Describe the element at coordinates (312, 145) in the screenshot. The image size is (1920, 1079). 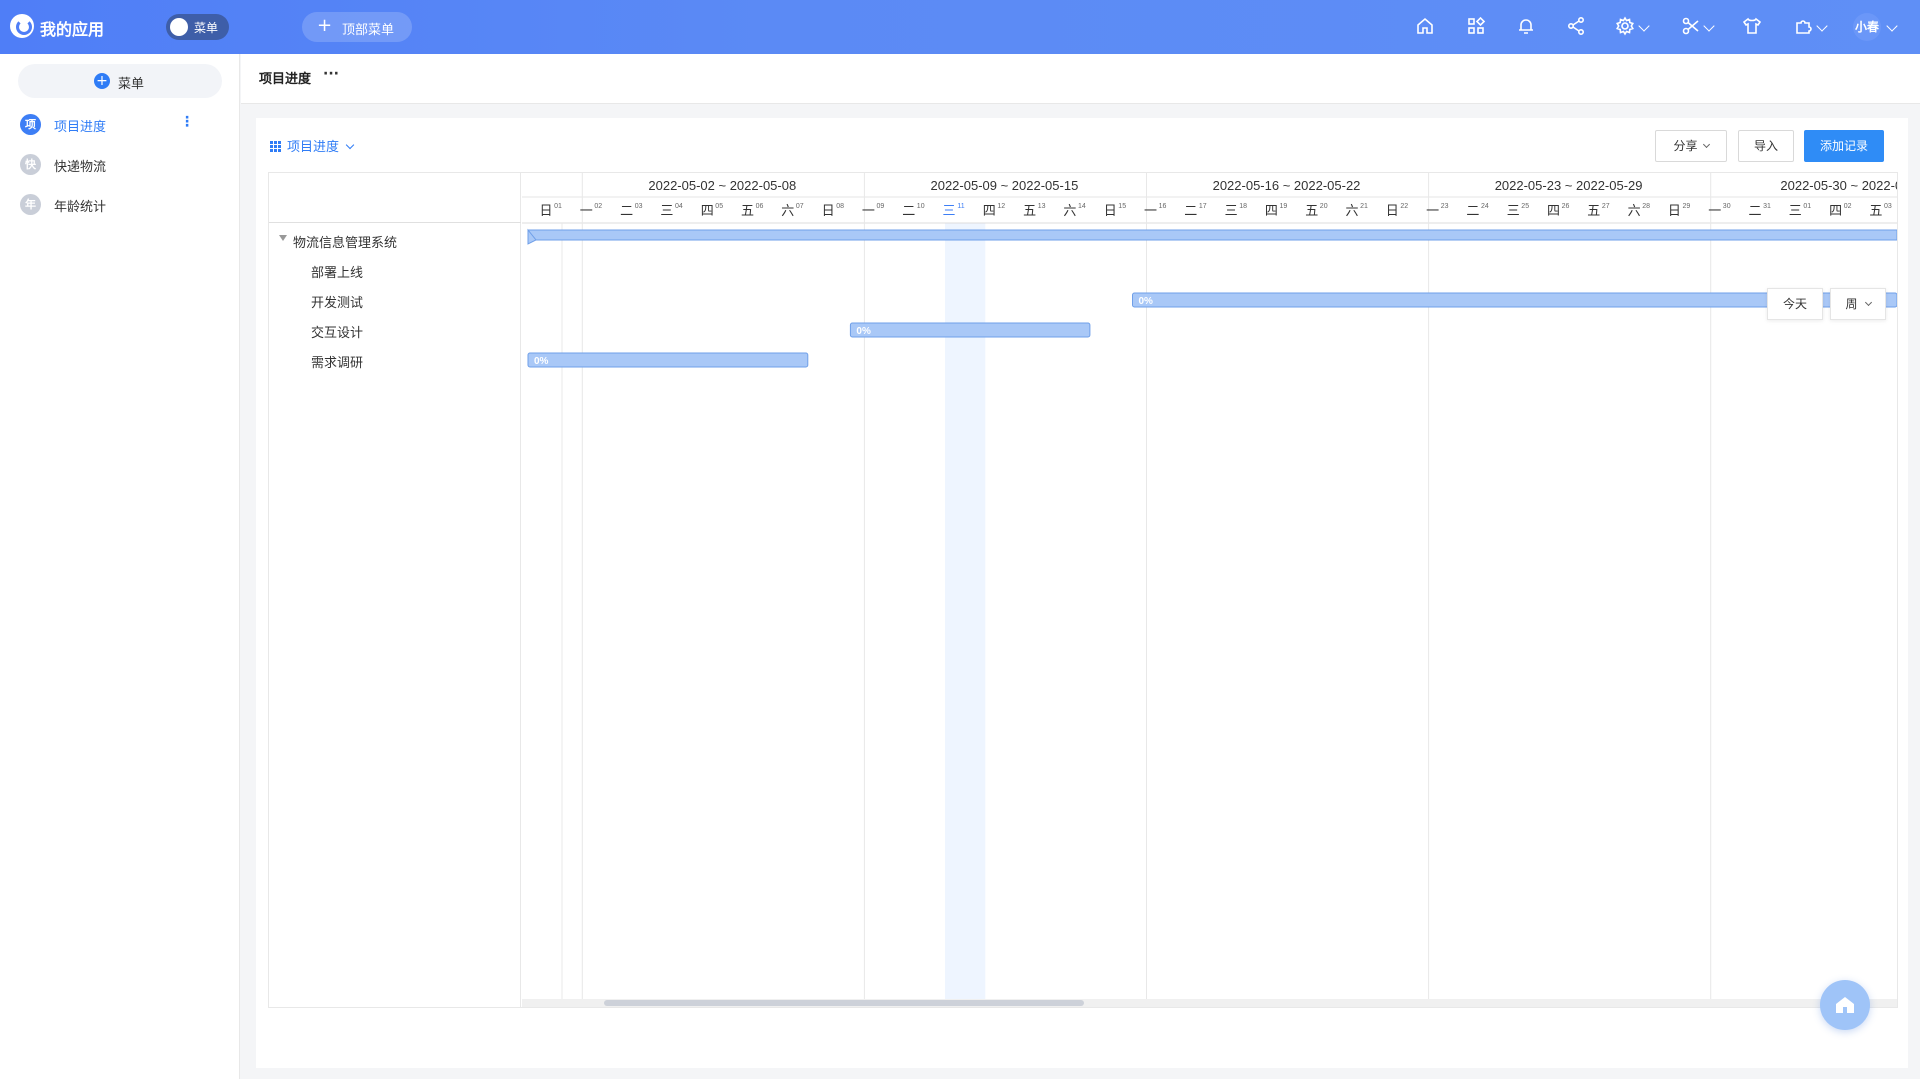
I see `view-selector: 项目进度` at that location.